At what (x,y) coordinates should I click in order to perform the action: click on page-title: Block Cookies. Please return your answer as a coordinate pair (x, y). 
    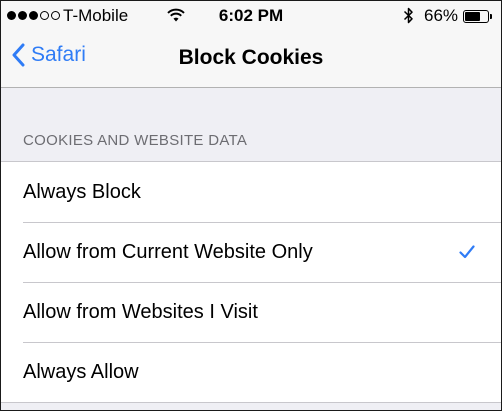
    Looking at the image, I should click on (251, 57).